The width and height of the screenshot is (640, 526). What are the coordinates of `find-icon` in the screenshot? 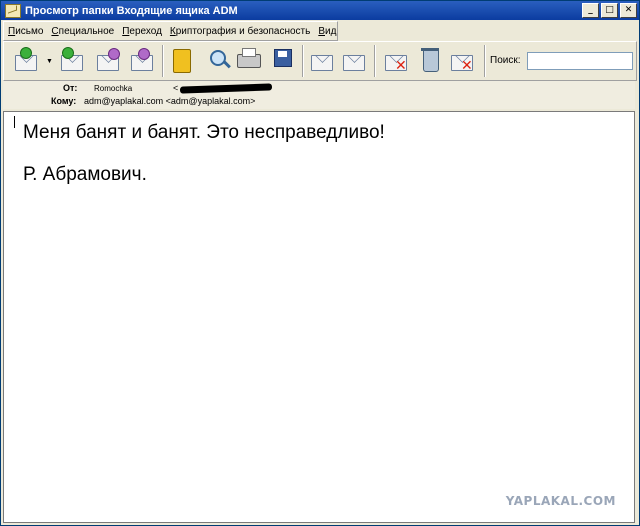 It's located at (218, 58).